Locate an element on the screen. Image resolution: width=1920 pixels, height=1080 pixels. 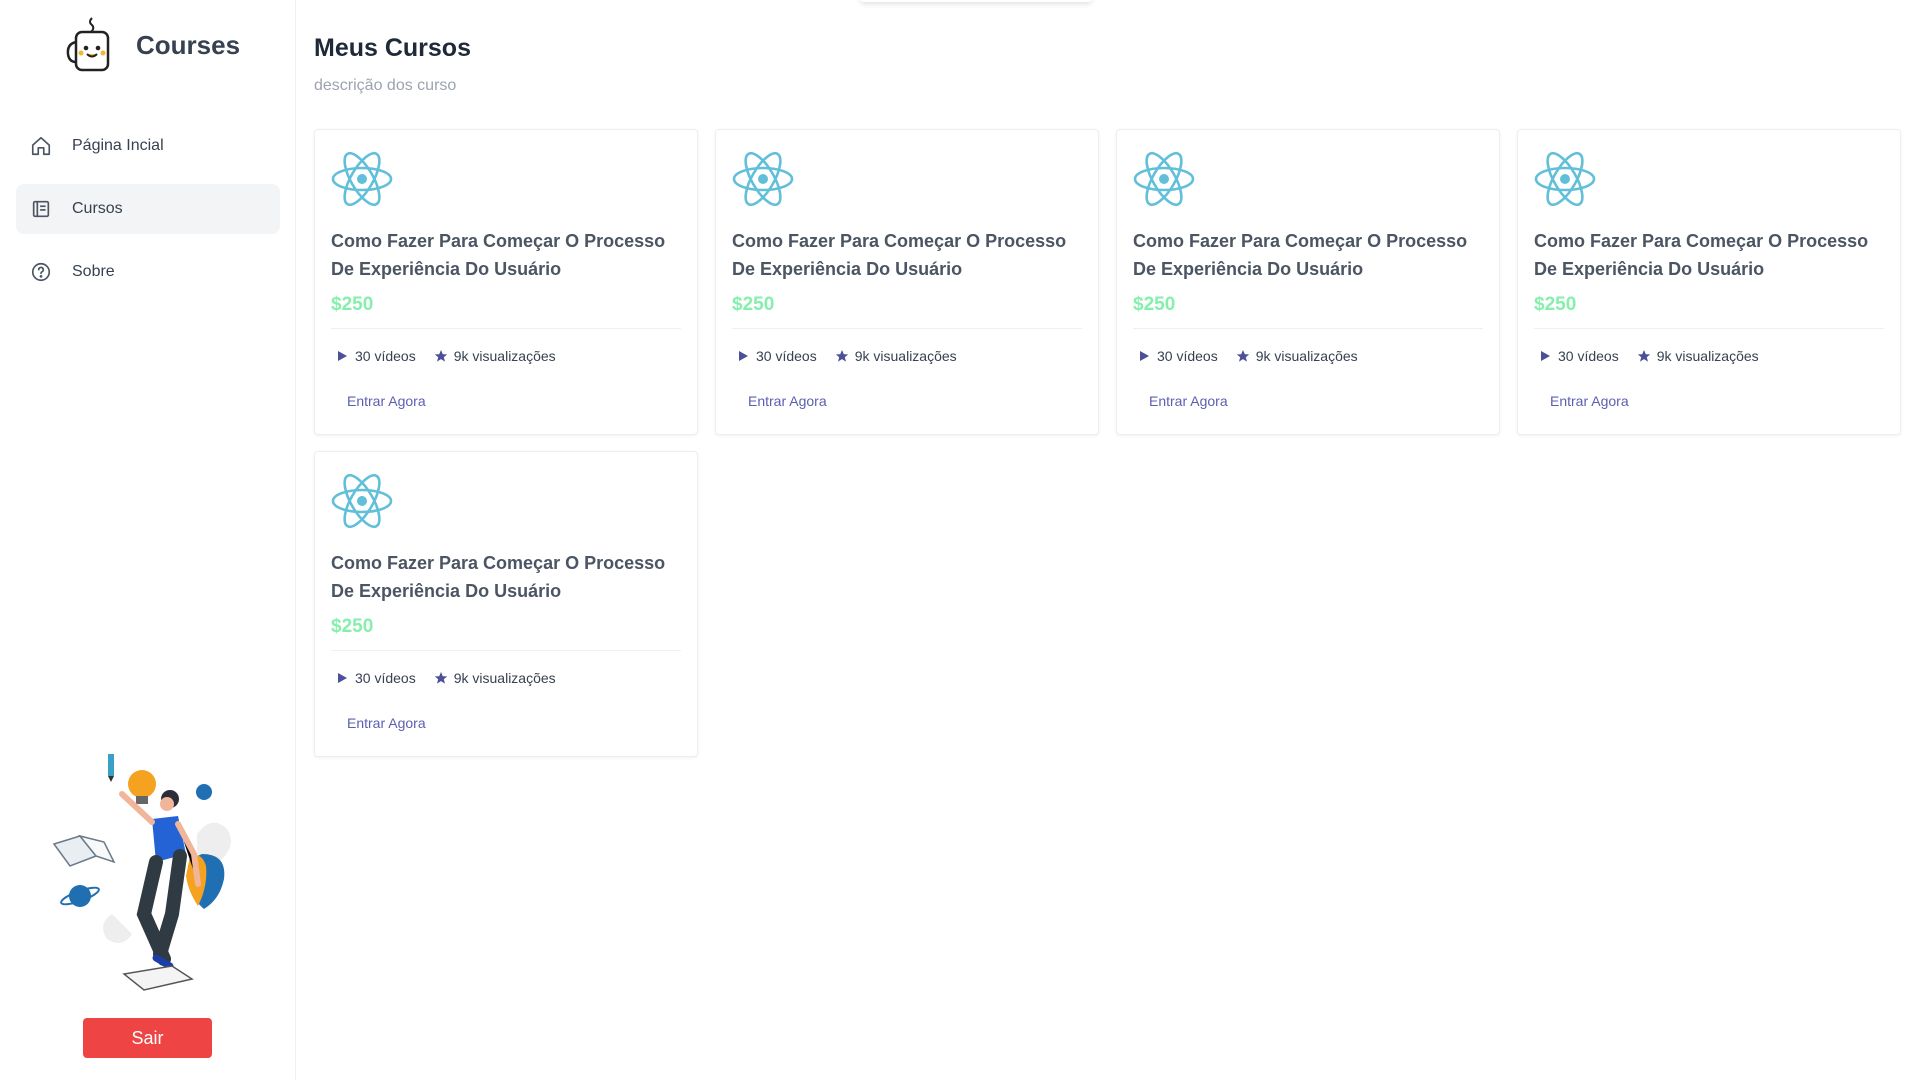
top-handle is located at coordinates (976, 1).